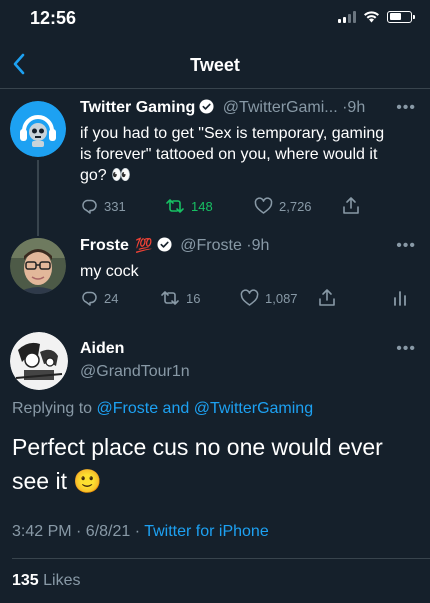  Describe the element at coordinates (38, 198) in the screenshot. I see `thread-line` at that location.